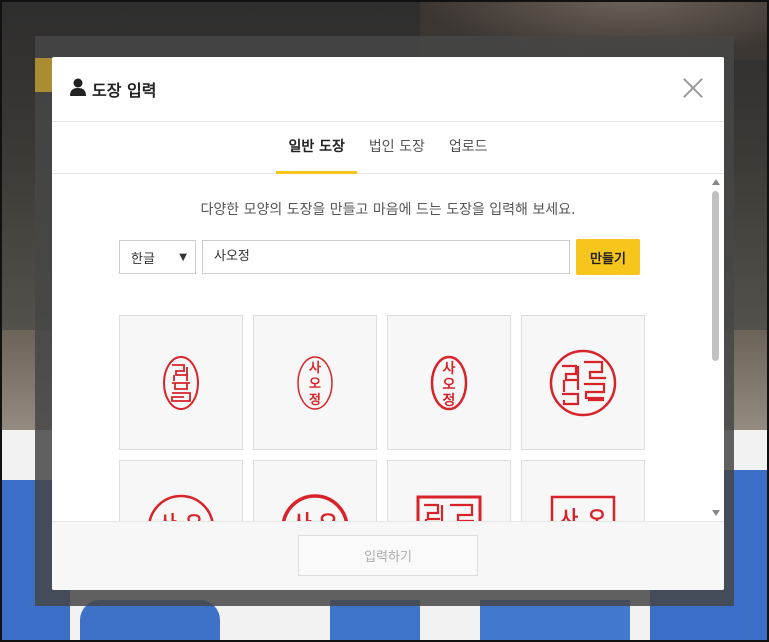  I want to click on tab-upload: 업로드, so click(468, 147).